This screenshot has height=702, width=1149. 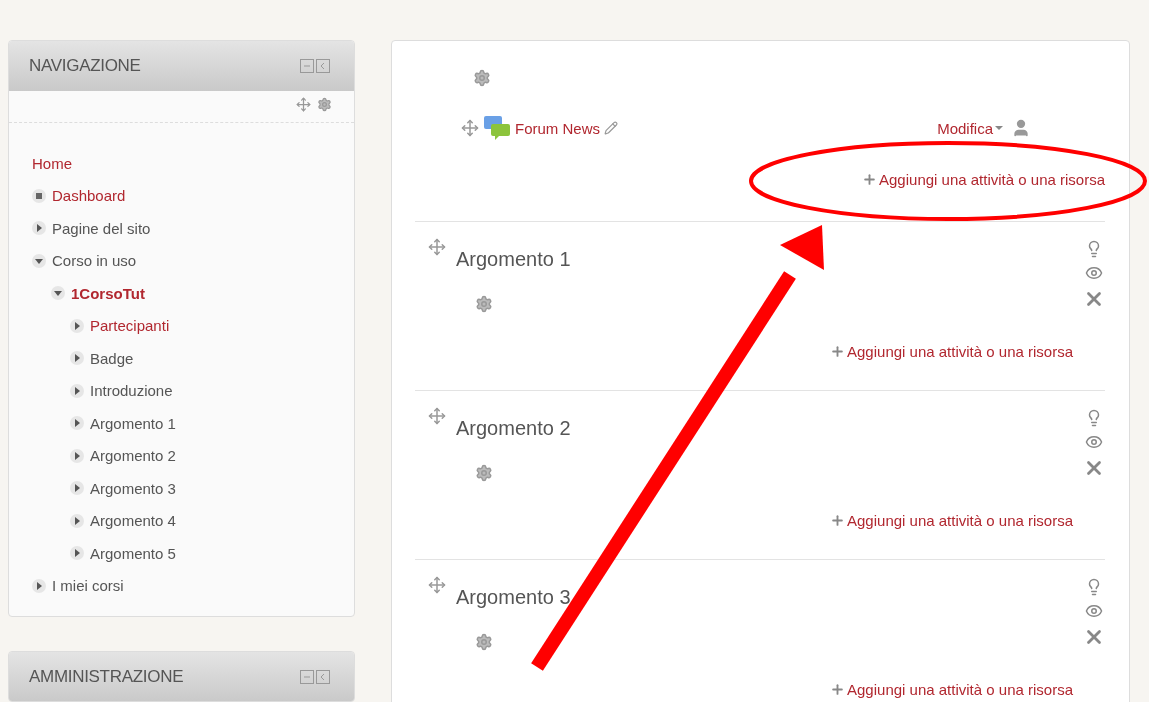 I want to click on nav-item: I miei corsi, so click(x=88, y=586).